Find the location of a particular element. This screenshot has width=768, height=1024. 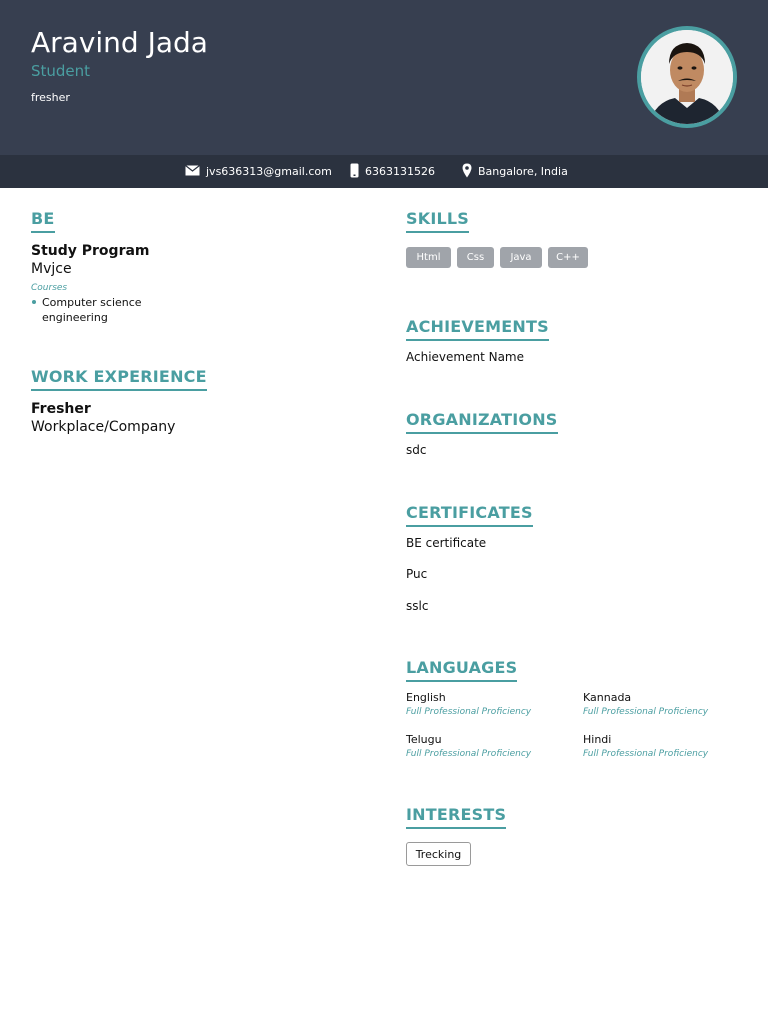

profile-photo is located at coordinates (687, 77).